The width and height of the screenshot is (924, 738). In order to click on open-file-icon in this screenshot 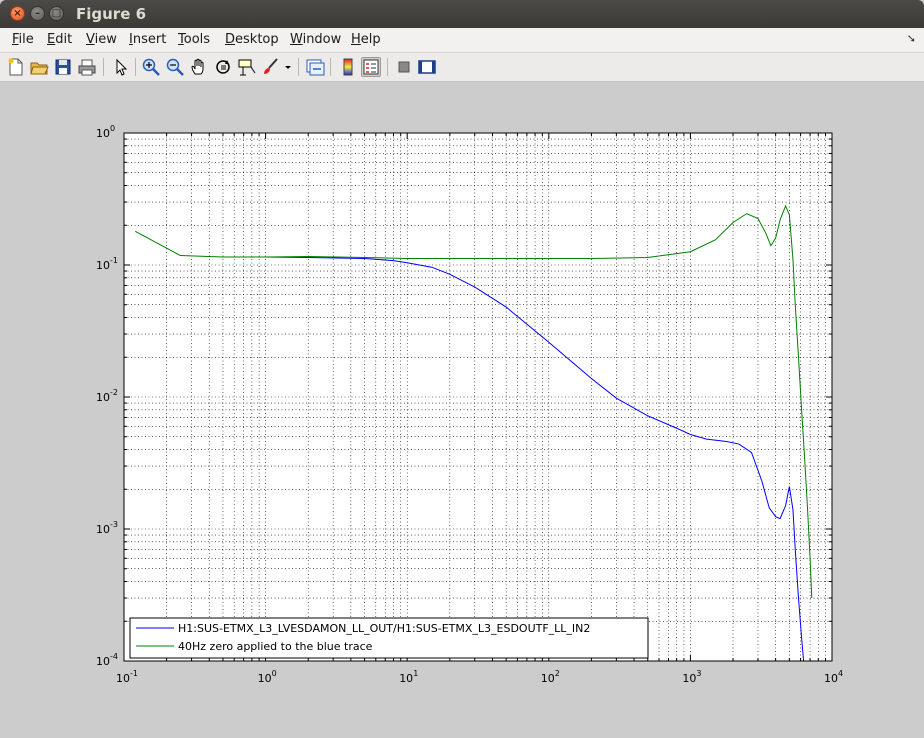, I will do `click(39, 68)`.